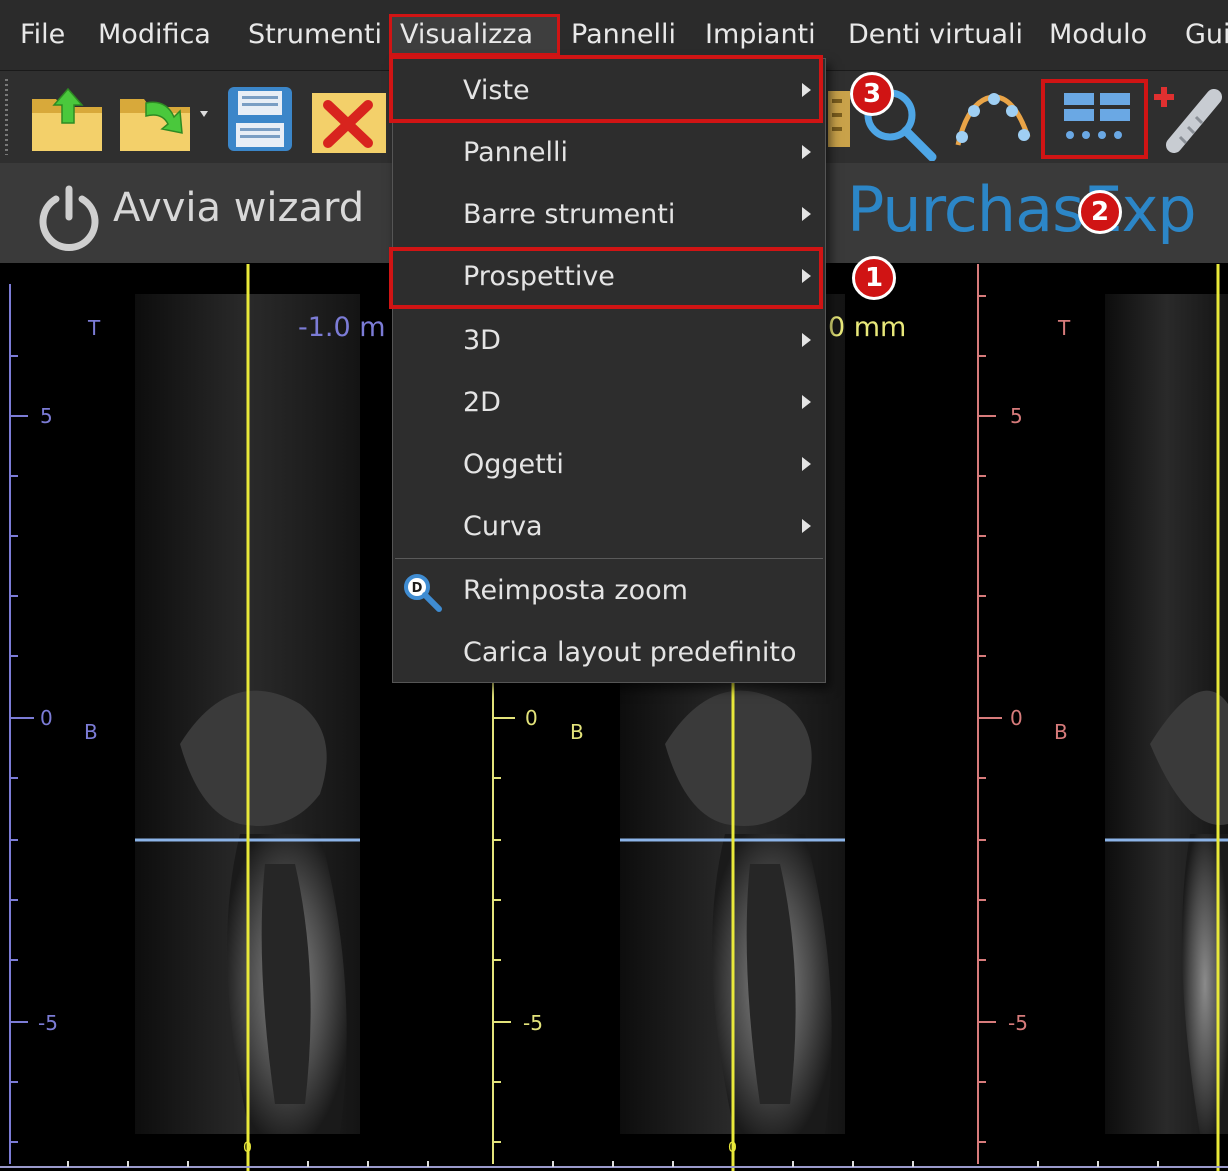 This screenshot has width=1228, height=1171. I want to click on menu-strumenti: Strumenti, so click(315, 35).